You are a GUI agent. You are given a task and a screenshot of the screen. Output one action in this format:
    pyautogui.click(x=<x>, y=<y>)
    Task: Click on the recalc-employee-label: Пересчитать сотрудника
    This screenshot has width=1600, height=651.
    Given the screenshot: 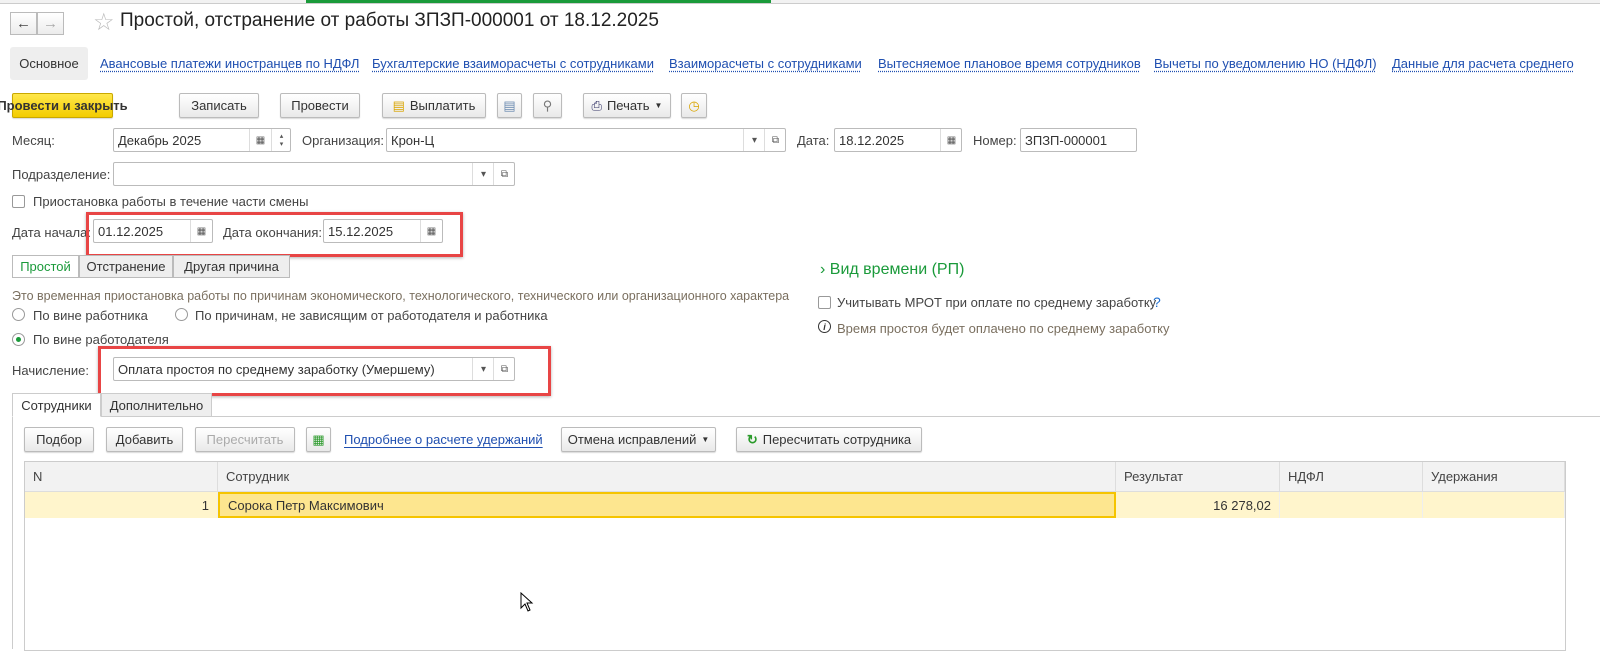 What is the action you would take?
    pyautogui.click(x=837, y=439)
    